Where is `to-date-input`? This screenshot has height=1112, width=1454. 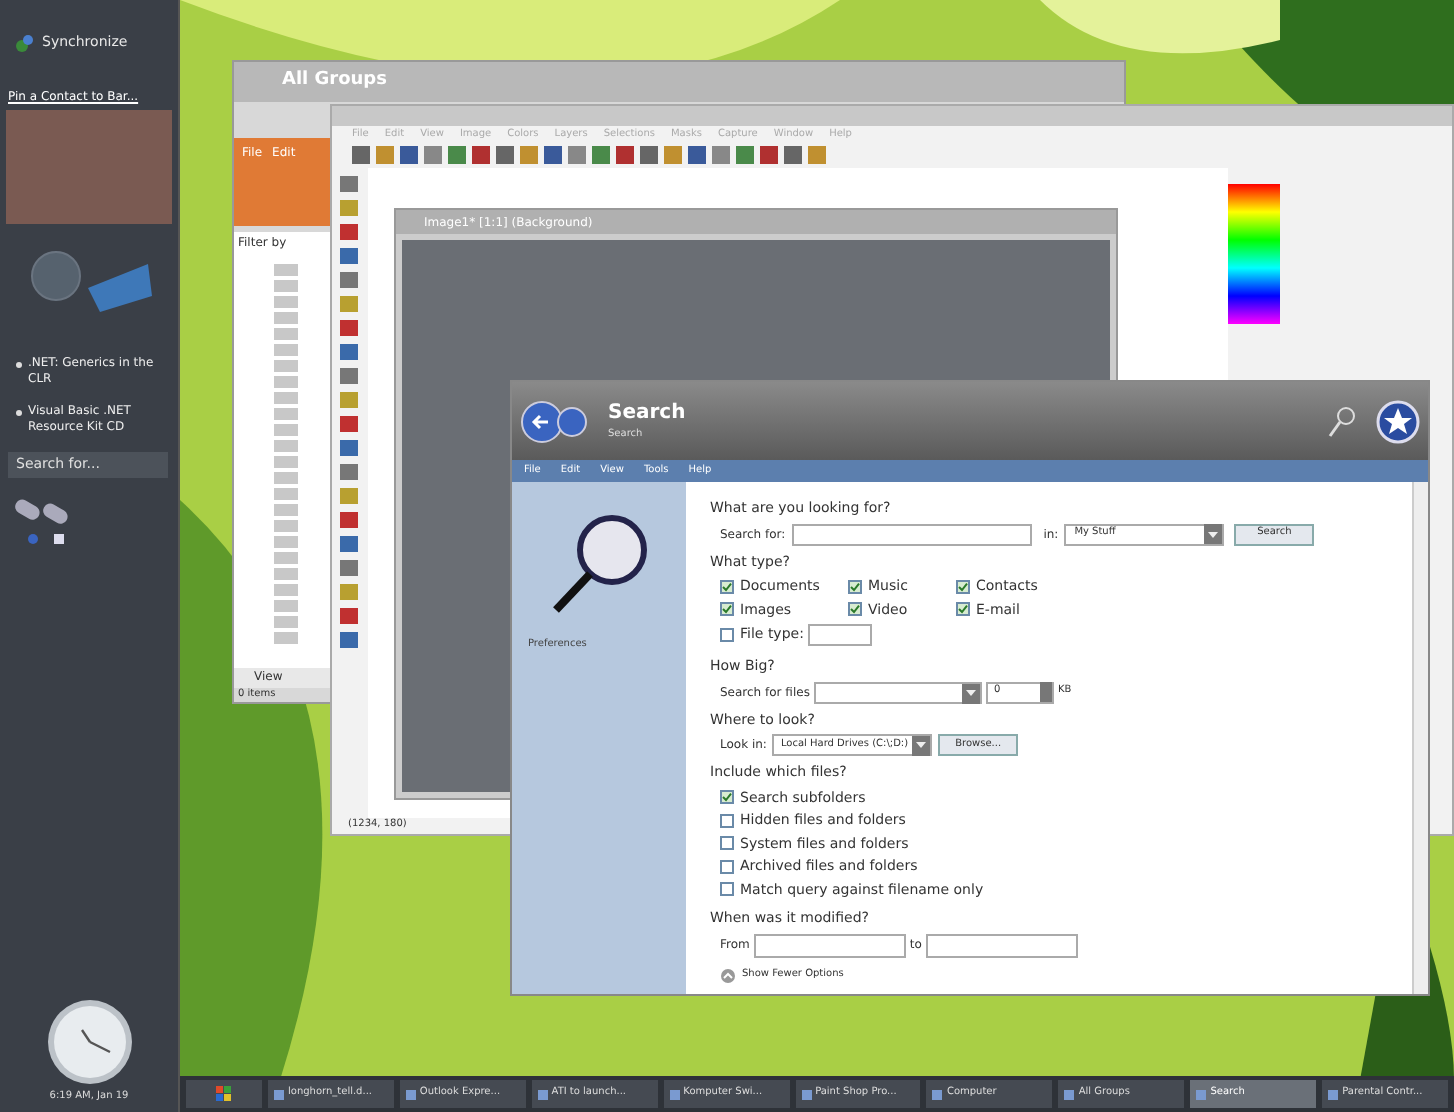 to-date-input is located at coordinates (1001, 945).